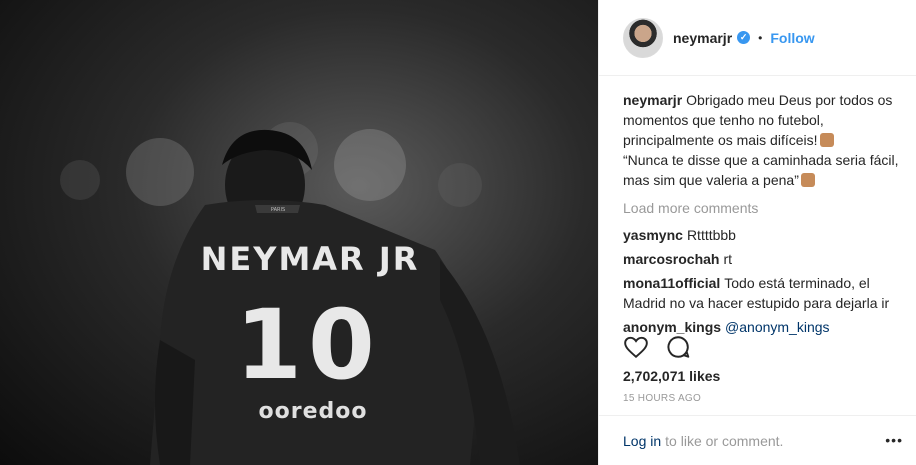 This screenshot has width=916, height=465. What do you see at coordinates (792, 38) in the screenshot?
I see `follow-button: Follow` at bounding box center [792, 38].